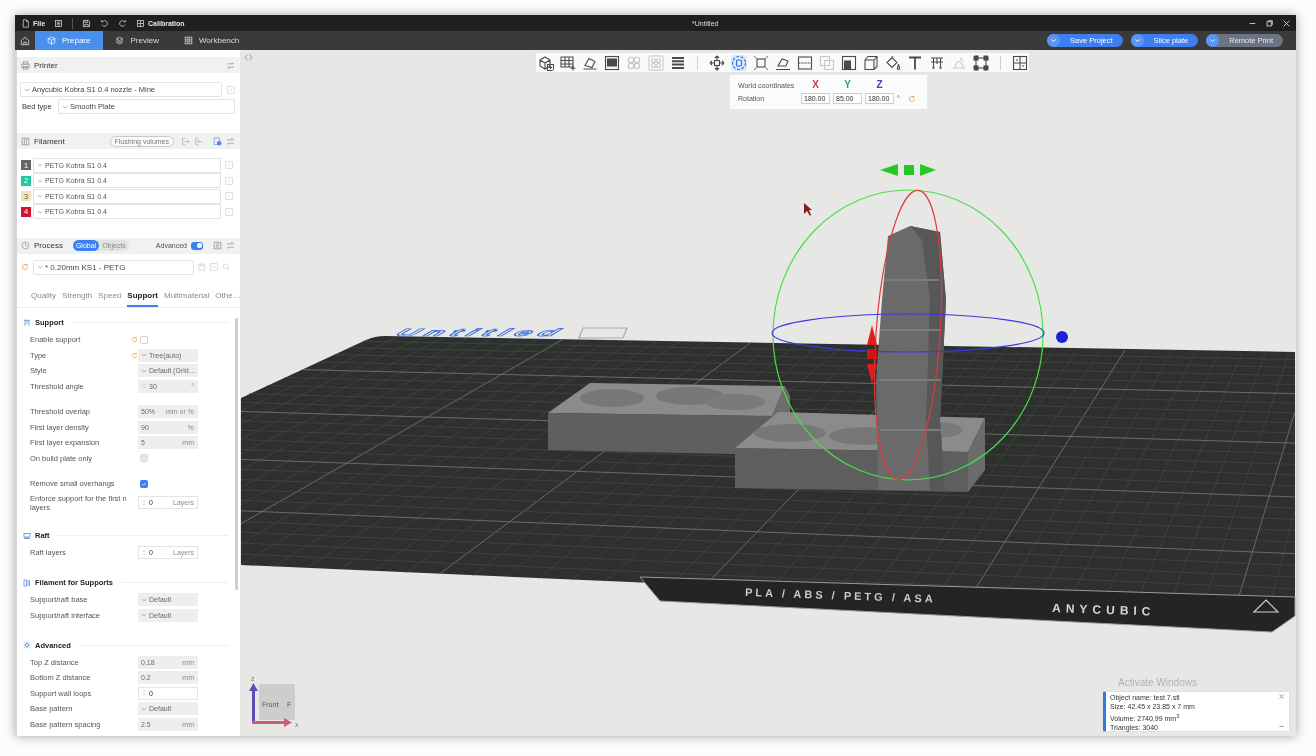 This screenshot has height=756, width=1316. What do you see at coordinates (105, 23) in the screenshot?
I see `undo-icon` at bounding box center [105, 23].